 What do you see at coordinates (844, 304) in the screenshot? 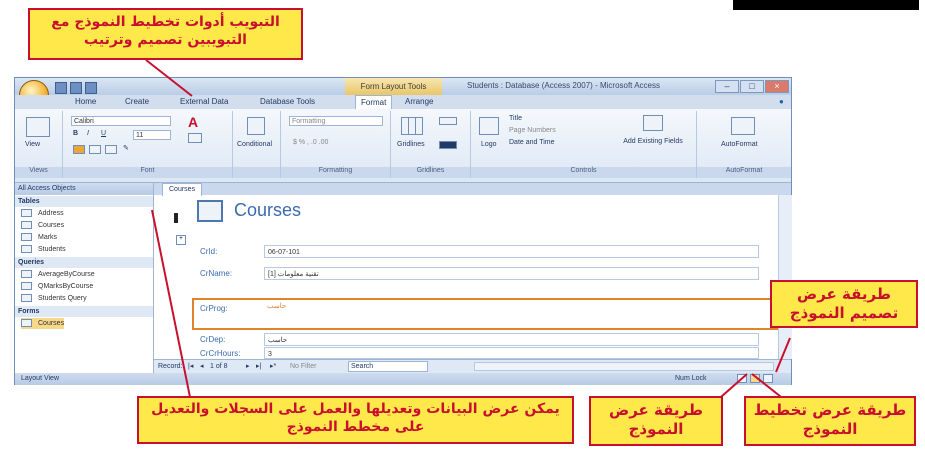
I see `callout-design-view: طريقة عرض تصميم النموذج` at bounding box center [844, 304].